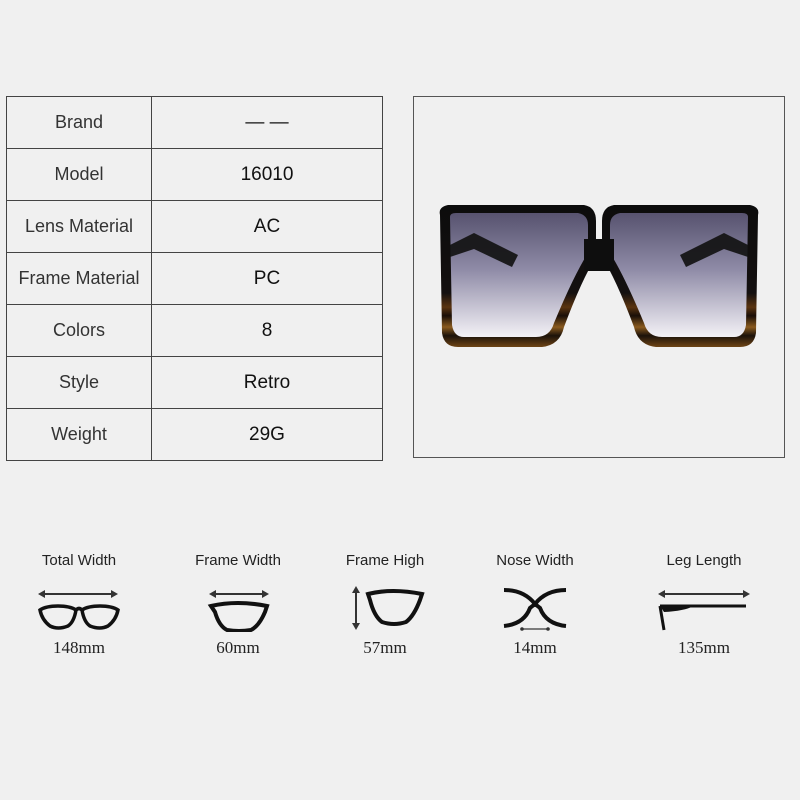  What do you see at coordinates (79, 610) in the screenshot?
I see `total-width-icon` at bounding box center [79, 610].